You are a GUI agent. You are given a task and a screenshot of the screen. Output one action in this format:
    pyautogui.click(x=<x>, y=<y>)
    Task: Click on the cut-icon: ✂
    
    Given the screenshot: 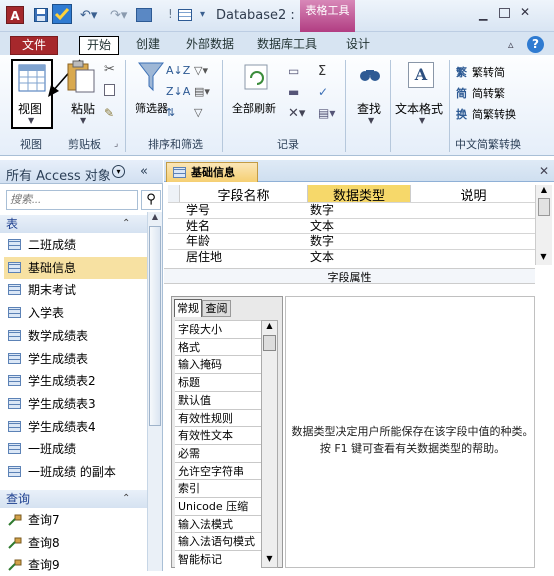 What is the action you would take?
    pyautogui.click(x=109, y=69)
    